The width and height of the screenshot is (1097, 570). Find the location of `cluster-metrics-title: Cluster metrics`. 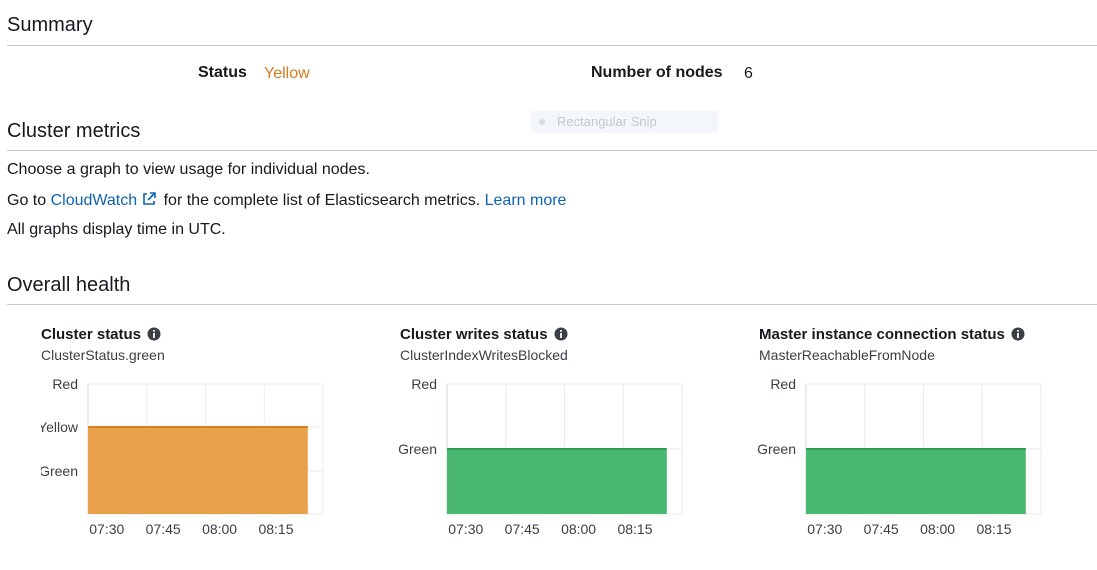

cluster-metrics-title: Cluster metrics is located at coordinates (74, 131).